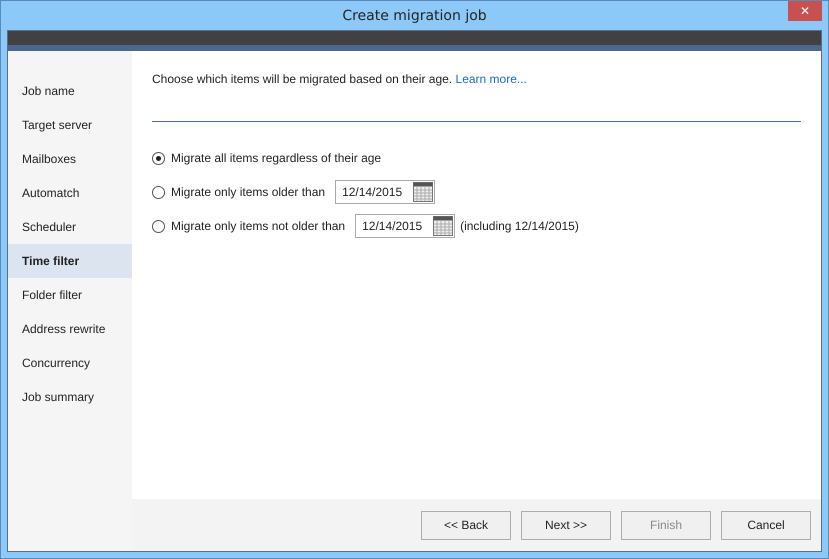 The image size is (829, 559). Describe the element at coordinates (70, 91) in the screenshot. I see `sidebar-item: Job name` at that location.